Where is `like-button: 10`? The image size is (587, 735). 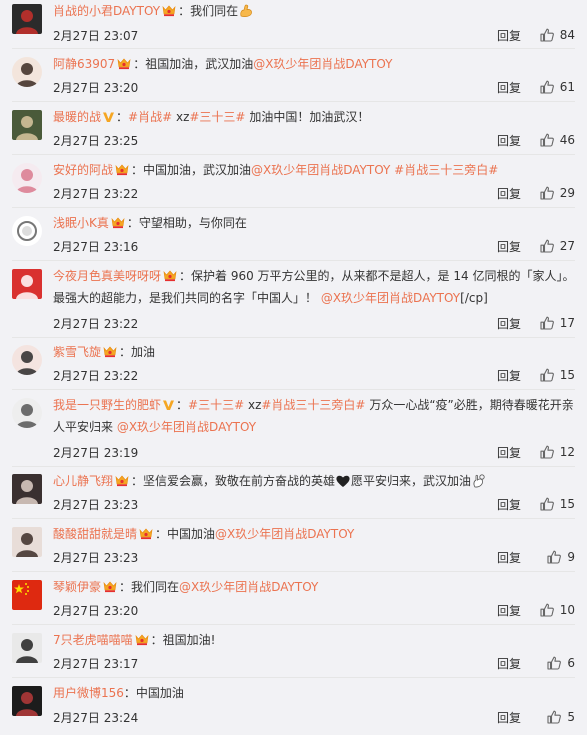 like-button: 10 is located at coordinates (557, 610).